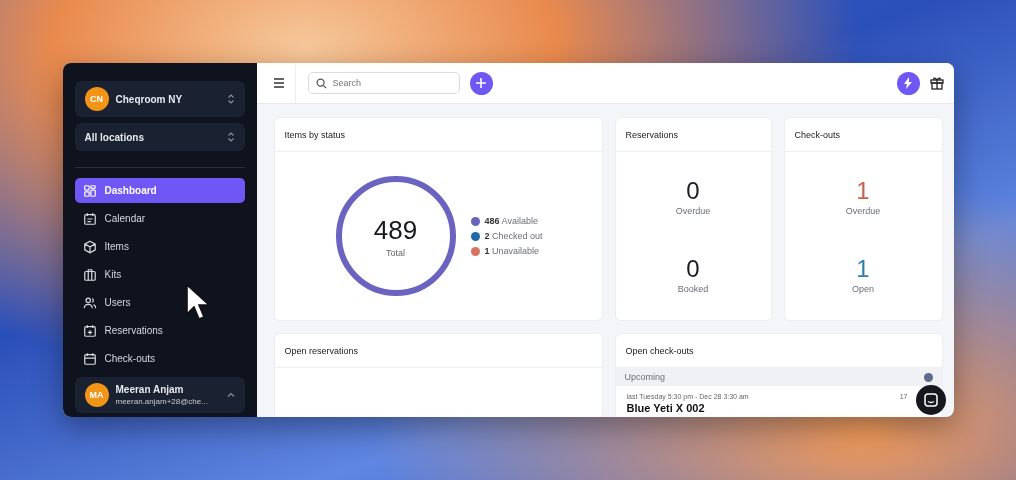 This screenshot has width=1016, height=480. Describe the element at coordinates (159, 274) in the screenshot. I see `nav-item: Kits` at that location.